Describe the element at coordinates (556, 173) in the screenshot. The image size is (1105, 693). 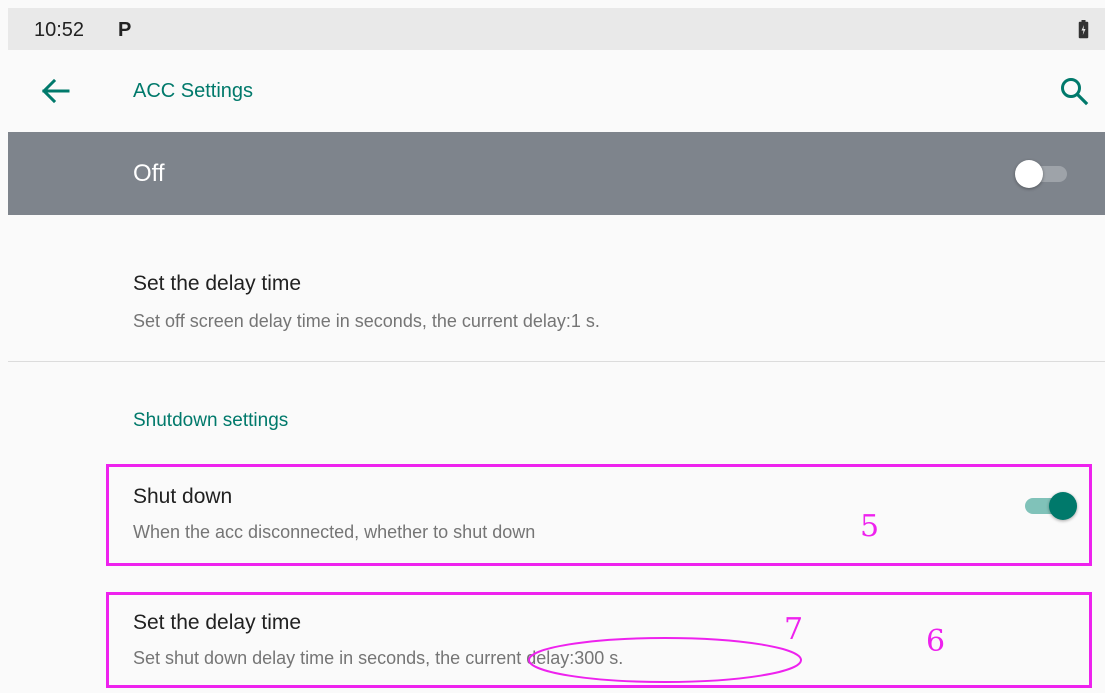
I see `master-switch-bar: Off` at that location.